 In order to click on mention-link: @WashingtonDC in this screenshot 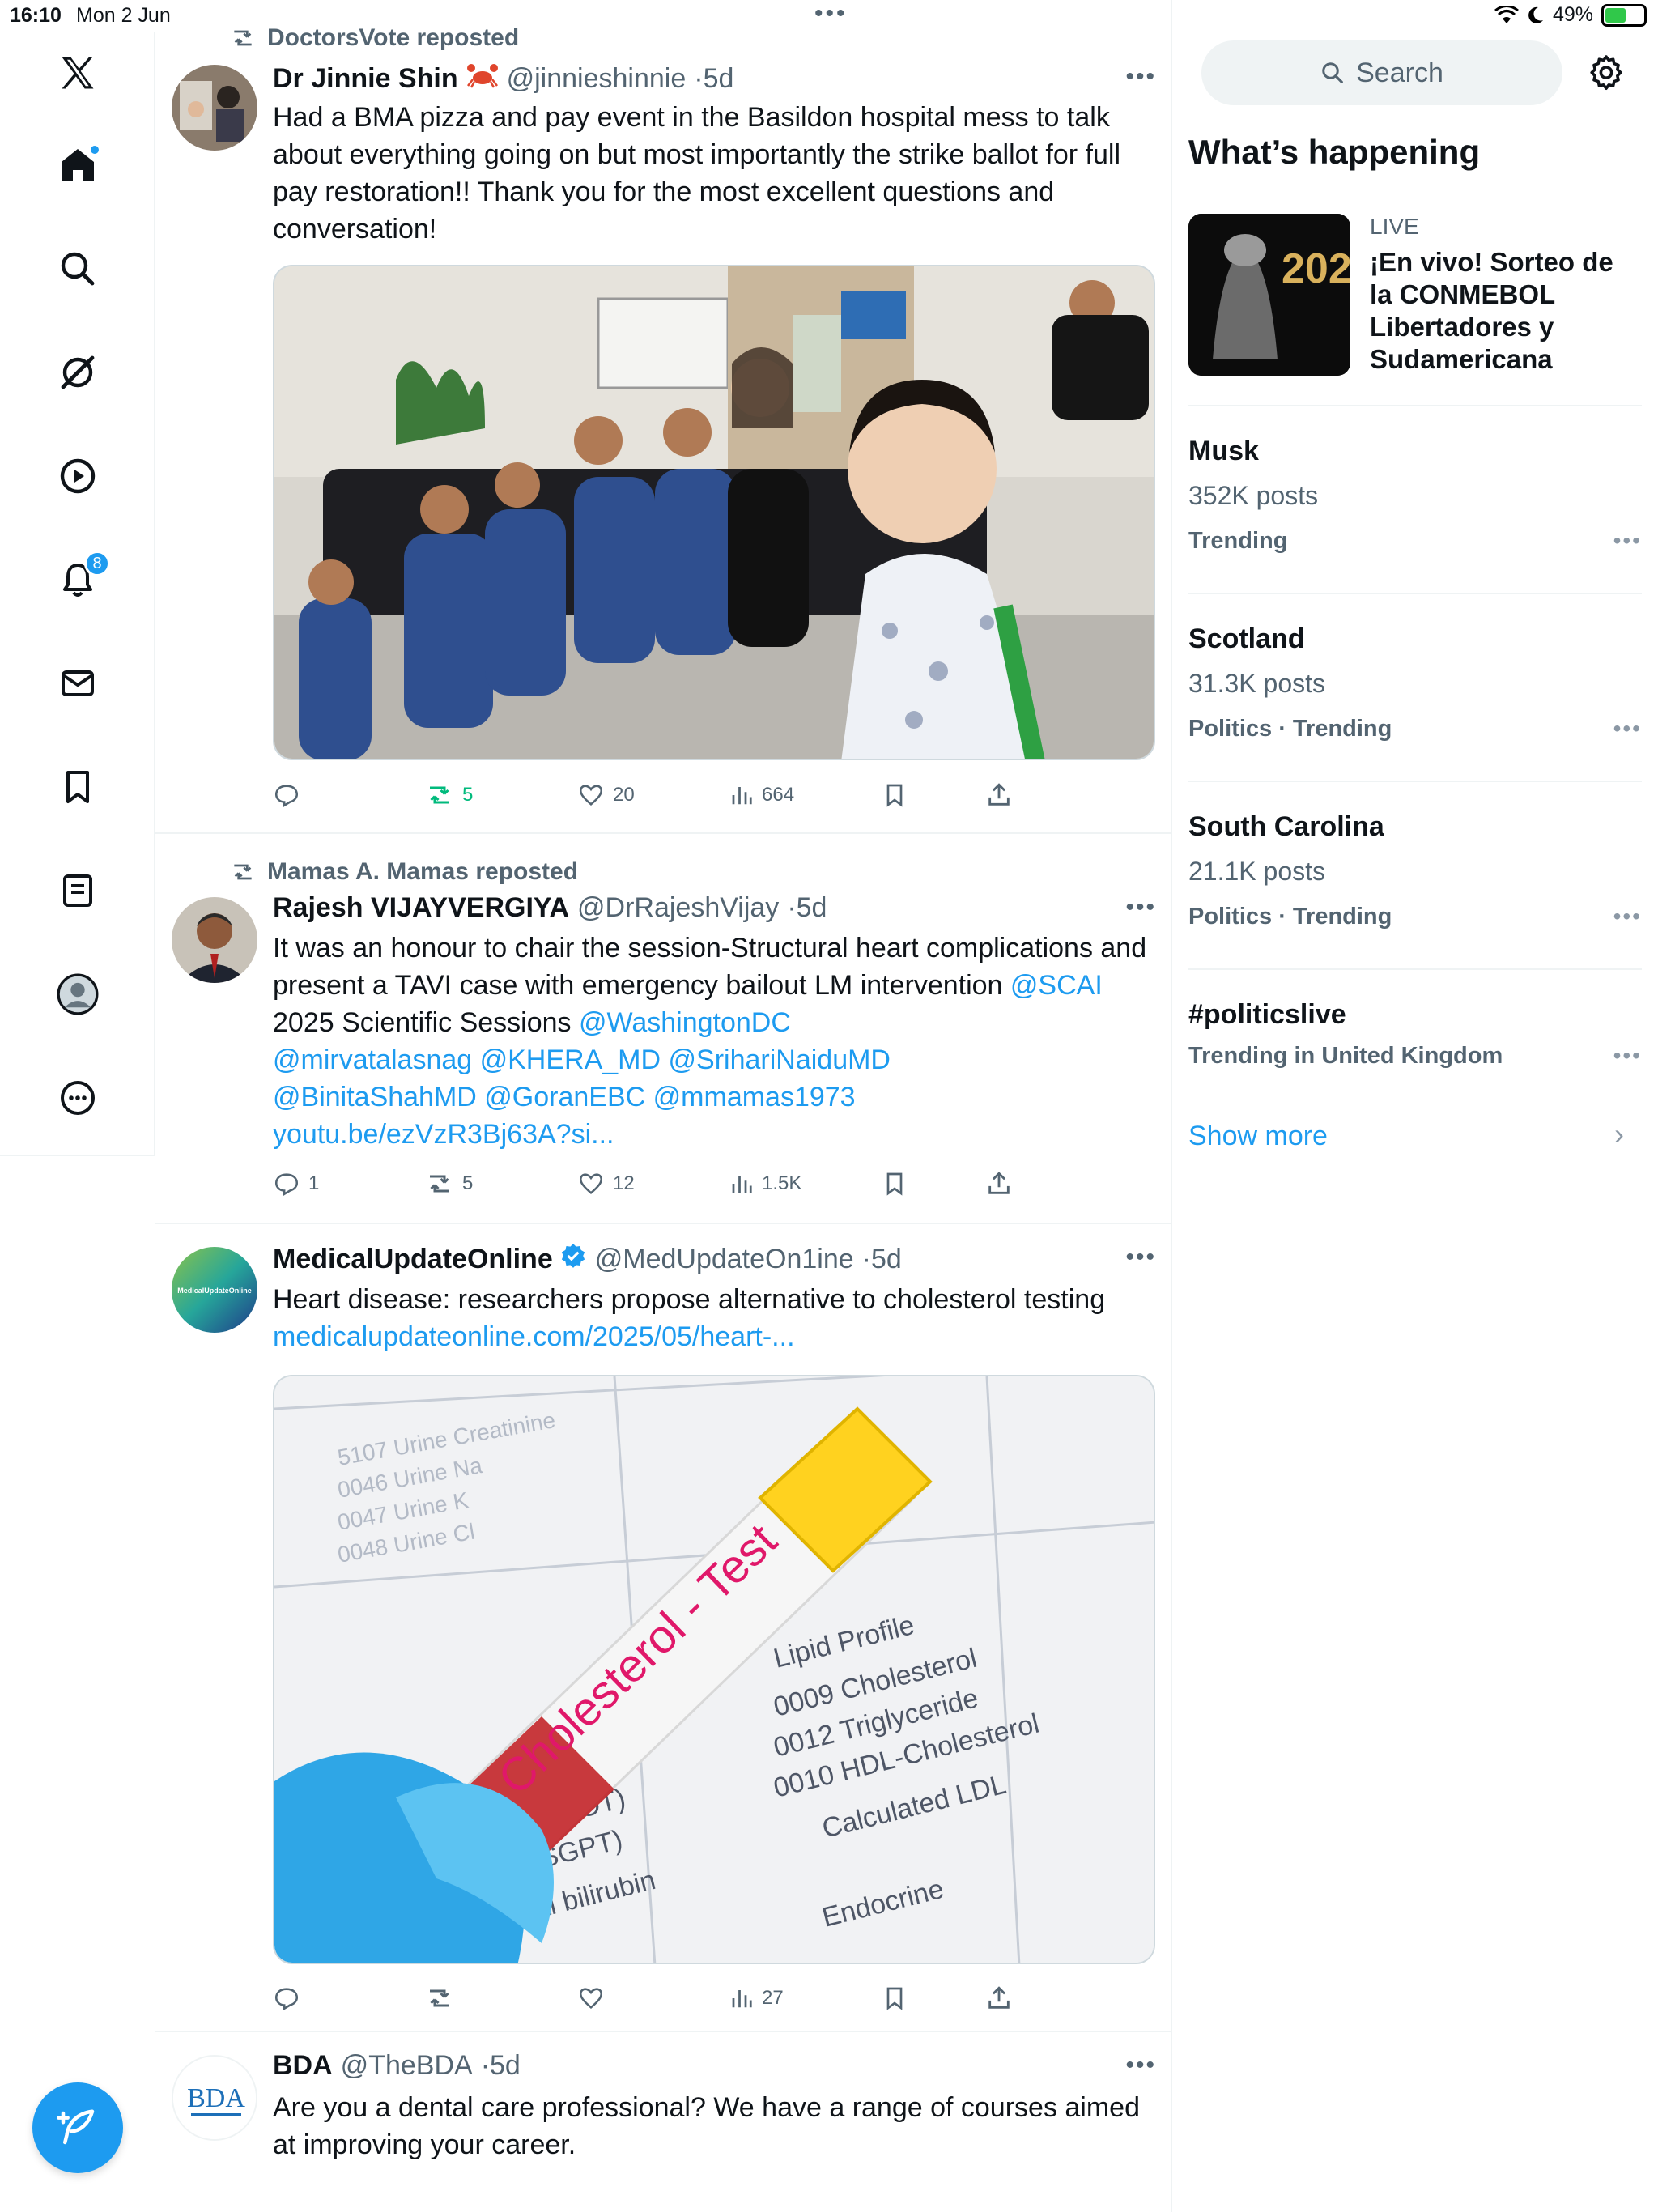, I will do `click(685, 1023)`.